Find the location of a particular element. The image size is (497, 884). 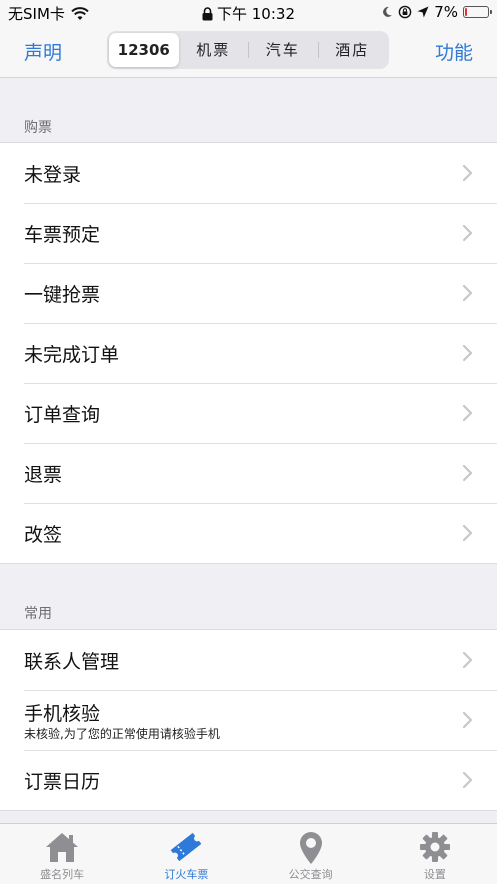

tab-bus-query: 公交查询 is located at coordinates (311, 854).